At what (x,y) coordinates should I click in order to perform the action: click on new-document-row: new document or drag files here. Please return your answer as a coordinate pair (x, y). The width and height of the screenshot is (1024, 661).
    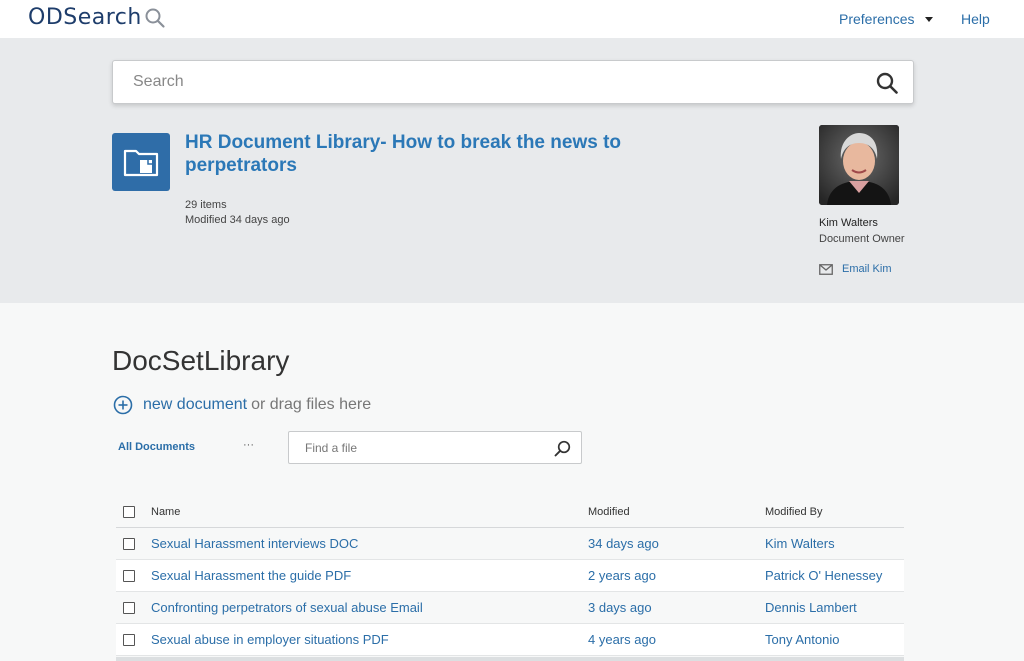
    Looking at the image, I should click on (242, 405).